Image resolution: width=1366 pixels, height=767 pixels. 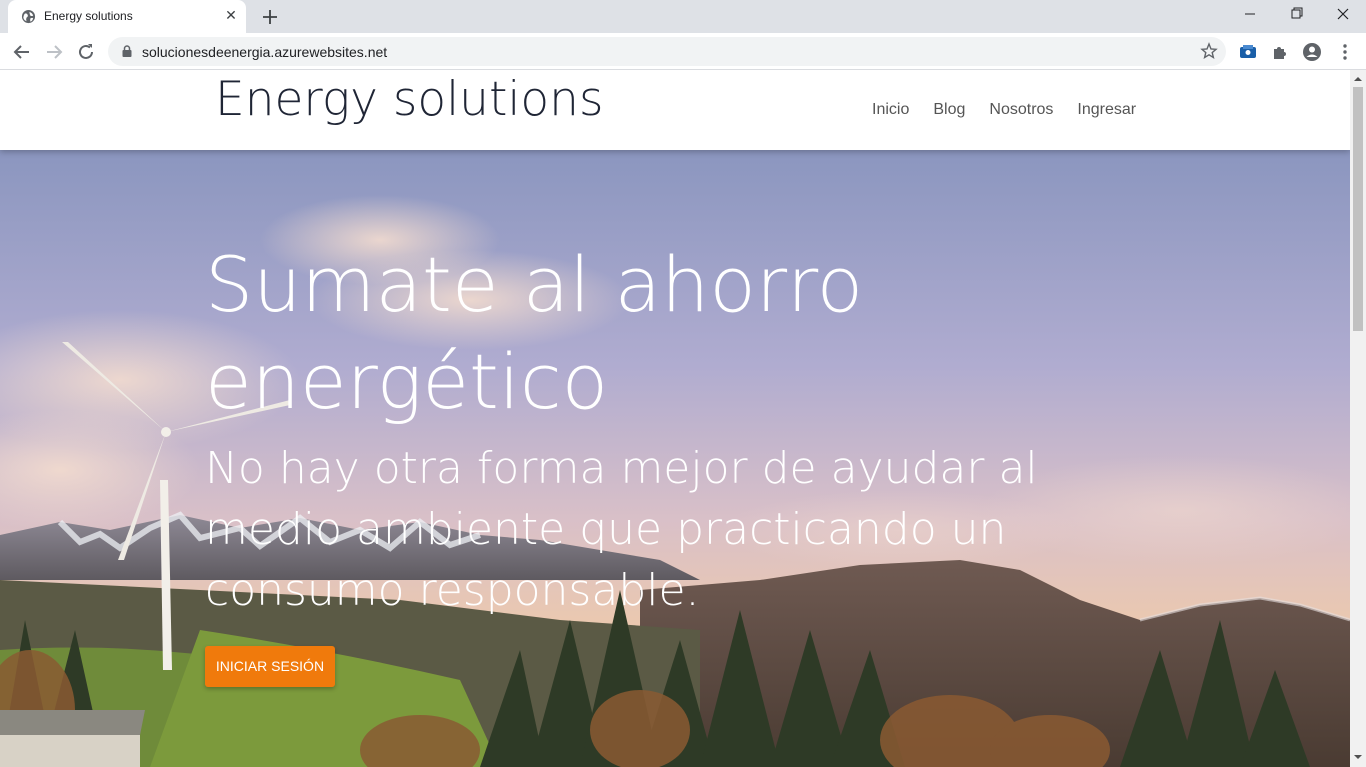 I want to click on globe-icon, so click(x=28, y=16).